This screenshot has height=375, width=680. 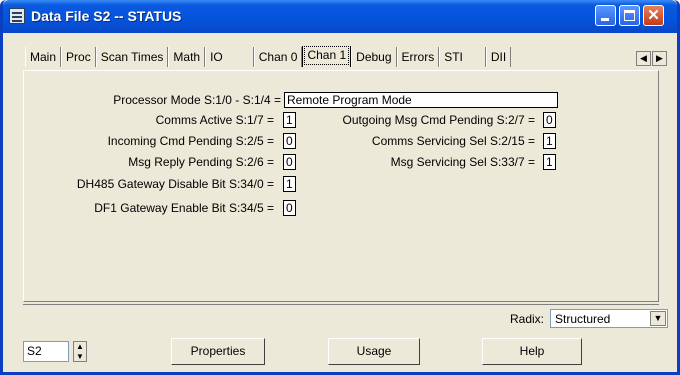 What do you see at coordinates (132, 57) in the screenshot?
I see `tab-scan-times: Scan Times` at bounding box center [132, 57].